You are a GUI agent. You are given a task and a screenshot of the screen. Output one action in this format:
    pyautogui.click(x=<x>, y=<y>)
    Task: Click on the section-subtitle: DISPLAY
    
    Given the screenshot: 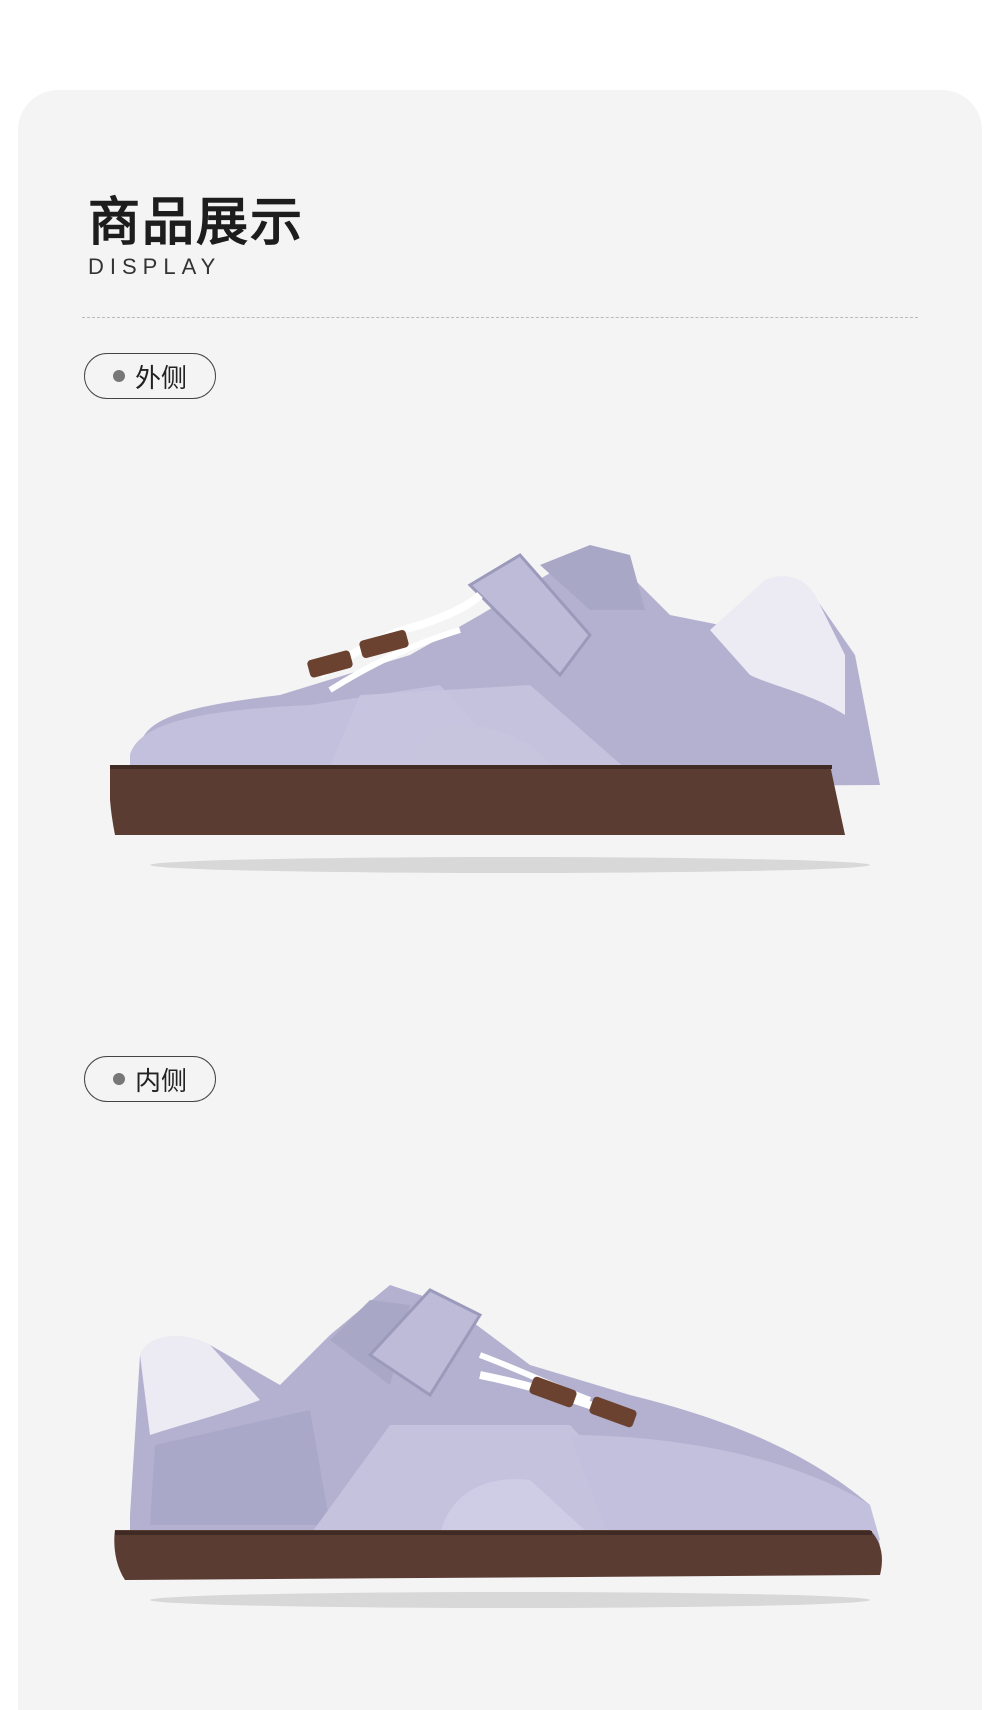 What is the action you would take?
    pyautogui.click(x=155, y=266)
    